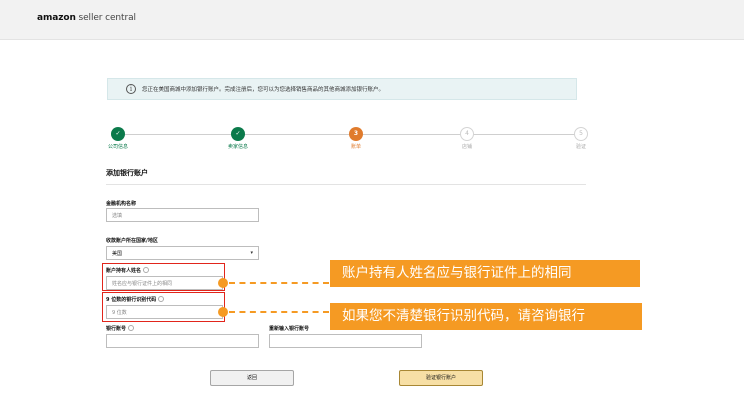 The height and width of the screenshot is (418, 744). Describe the element at coordinates (56, 18) in the screenshot. I see `brand-amazon: amazon` at that location.